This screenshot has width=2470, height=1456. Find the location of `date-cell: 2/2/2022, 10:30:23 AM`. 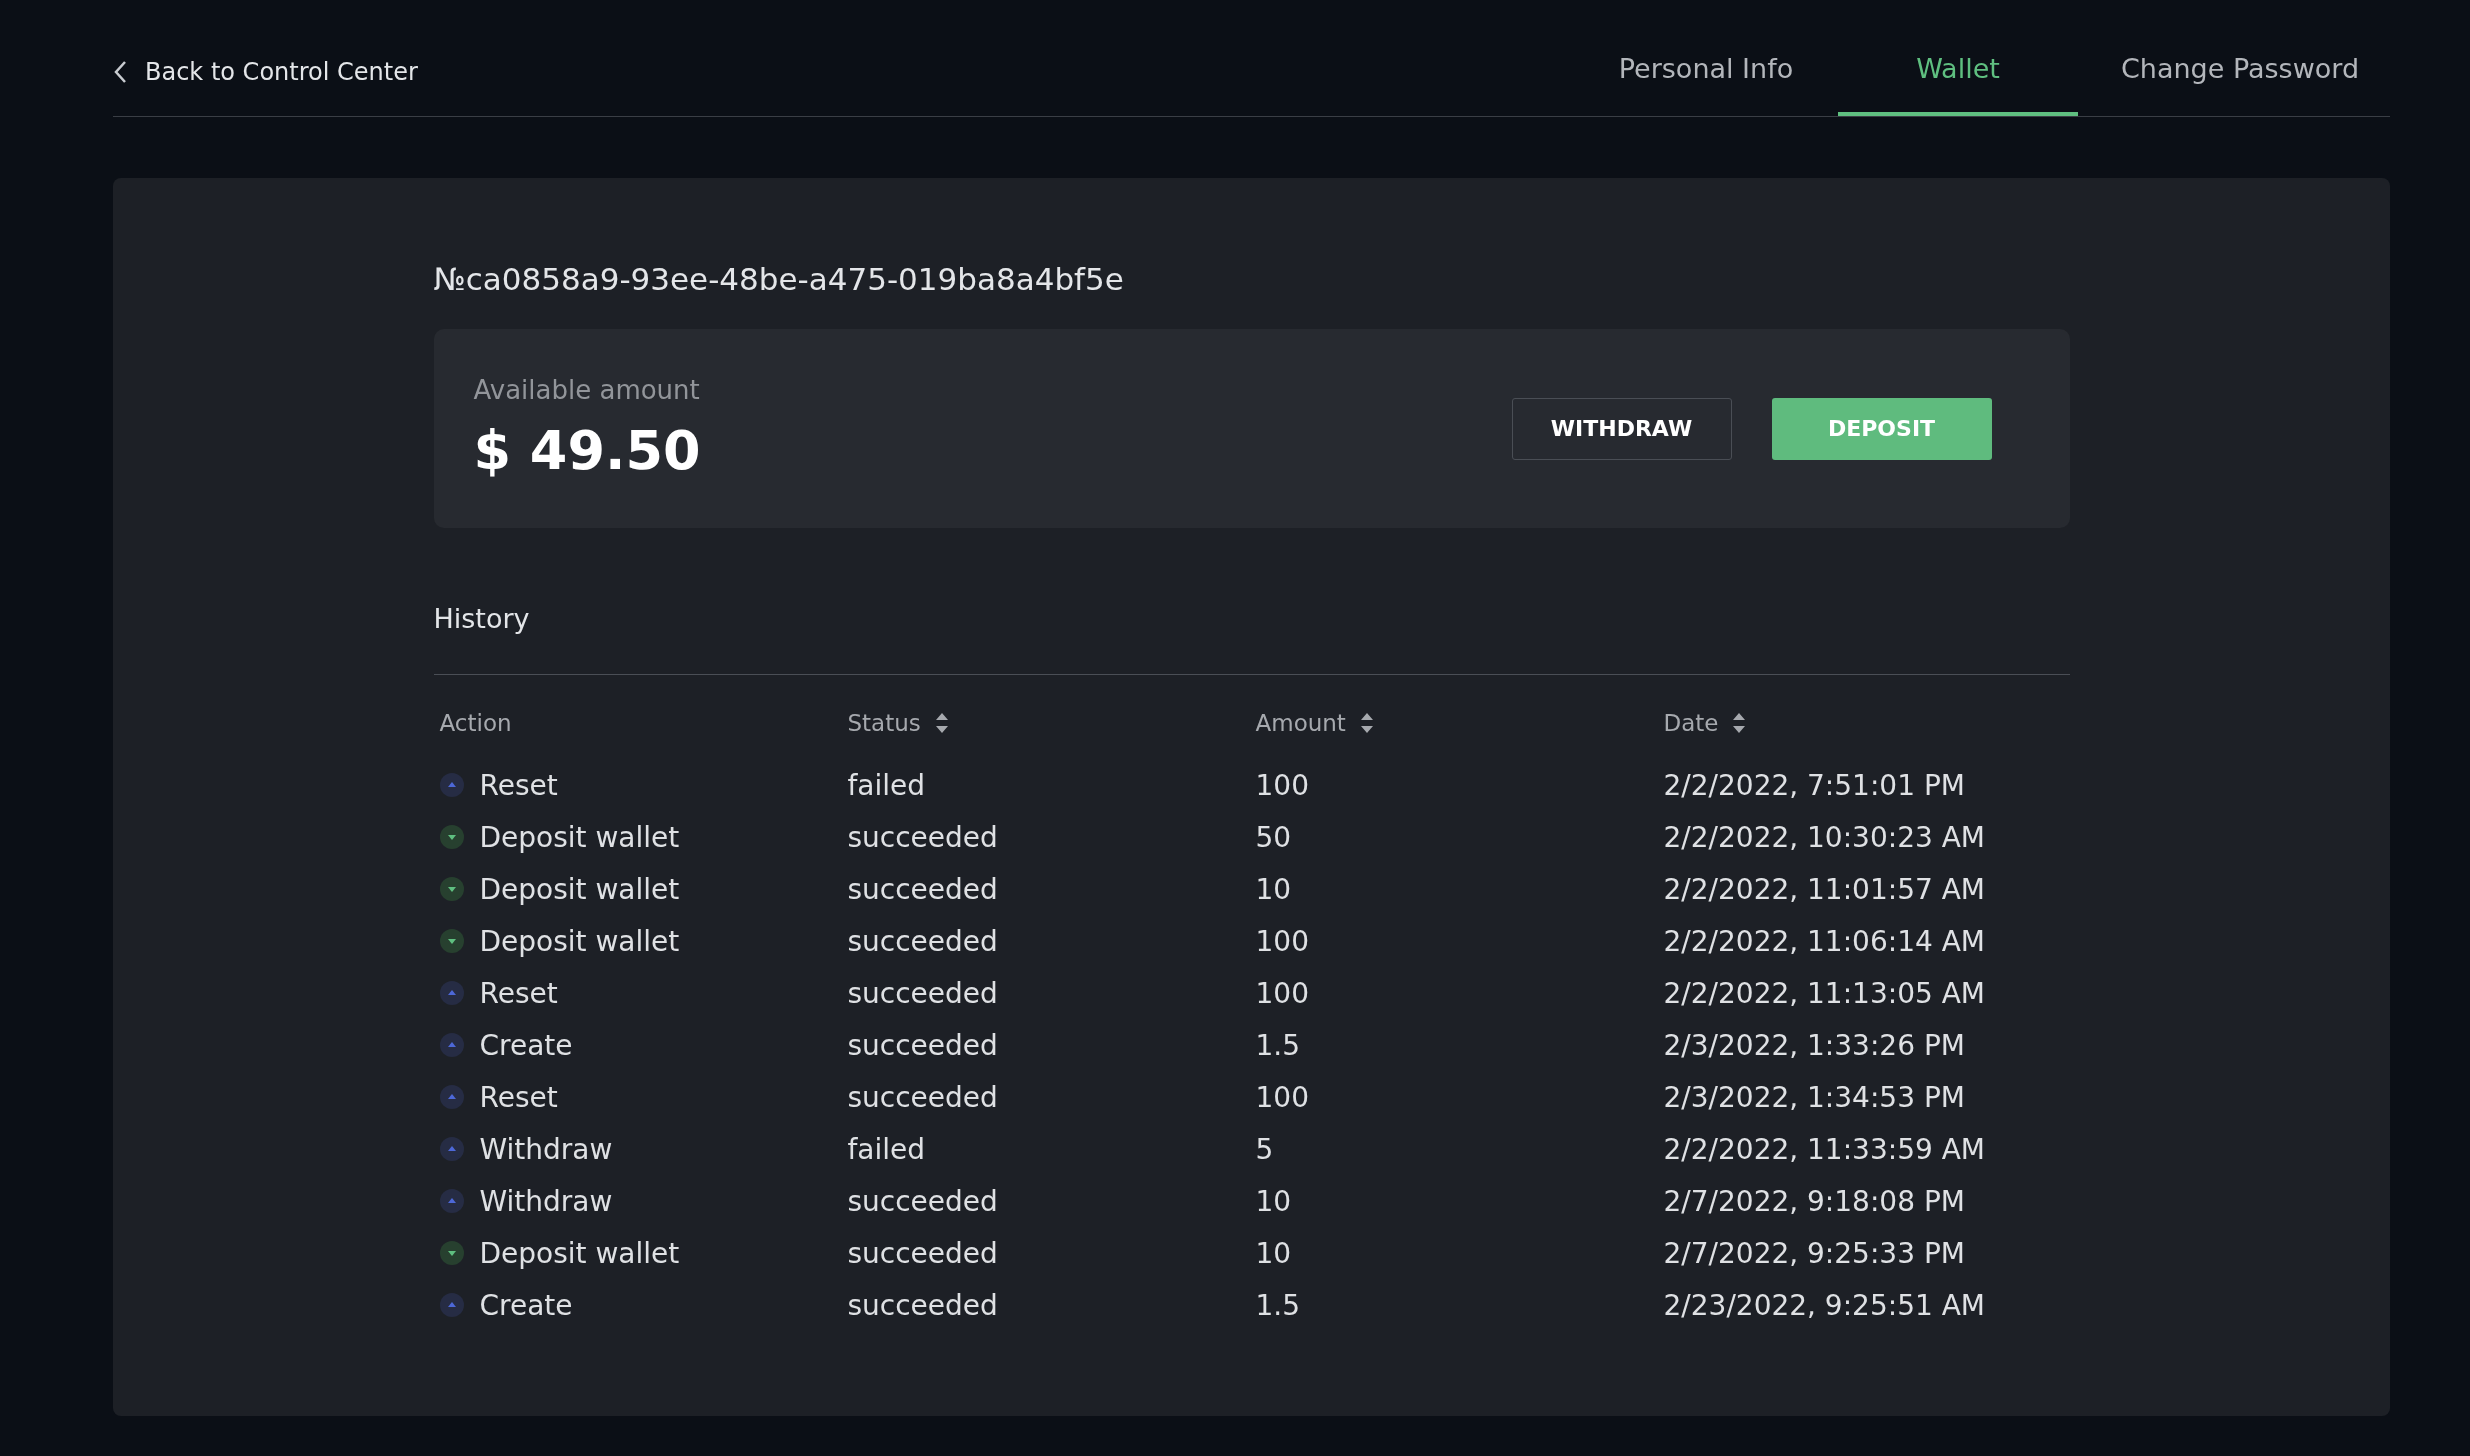

date-cell: 2/2/2022, 10:30:23 AM is located at coordinates (1824, 837).